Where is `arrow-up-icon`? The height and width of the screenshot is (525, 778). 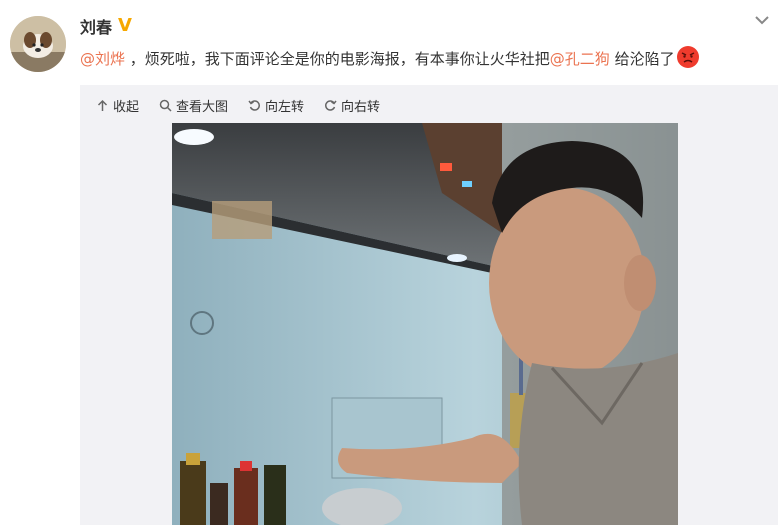
arrow-up-icon is located at coordinates (102, 105).